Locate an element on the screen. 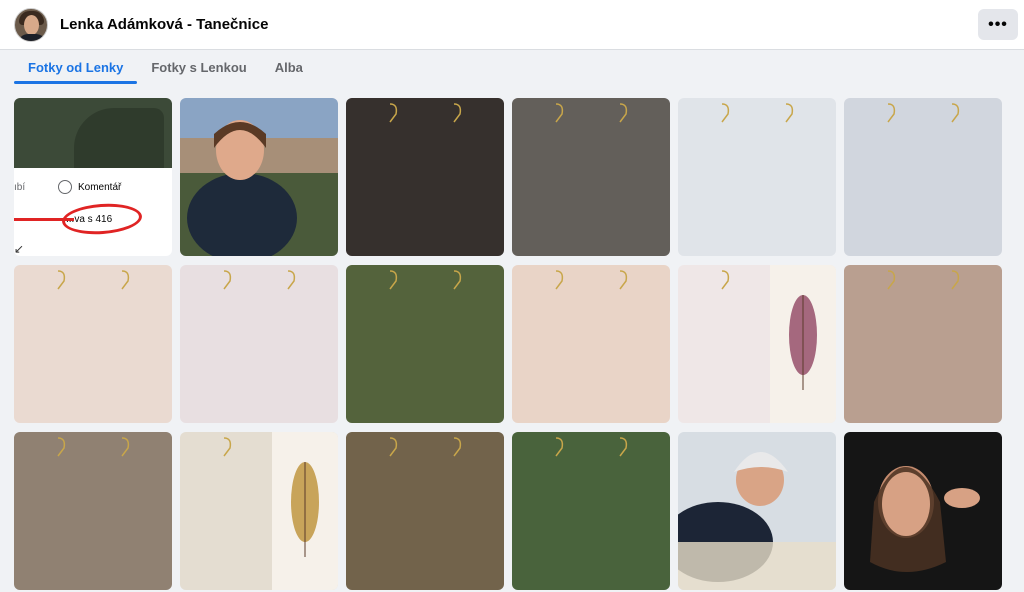 This screenshot has height=592, width=1024. comment-text: Komentář is located at coordinates (100, 187).